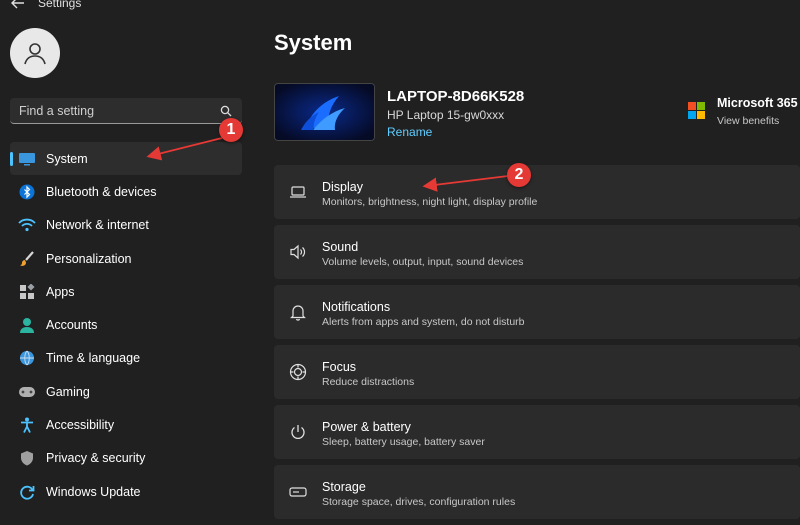 This screenshot has width=800, height=525. What do you see at coordinates (748, 121) in the screenshot?
I see `microsoft-365-subtitle: View benefits` at bounding box center [748, 121].